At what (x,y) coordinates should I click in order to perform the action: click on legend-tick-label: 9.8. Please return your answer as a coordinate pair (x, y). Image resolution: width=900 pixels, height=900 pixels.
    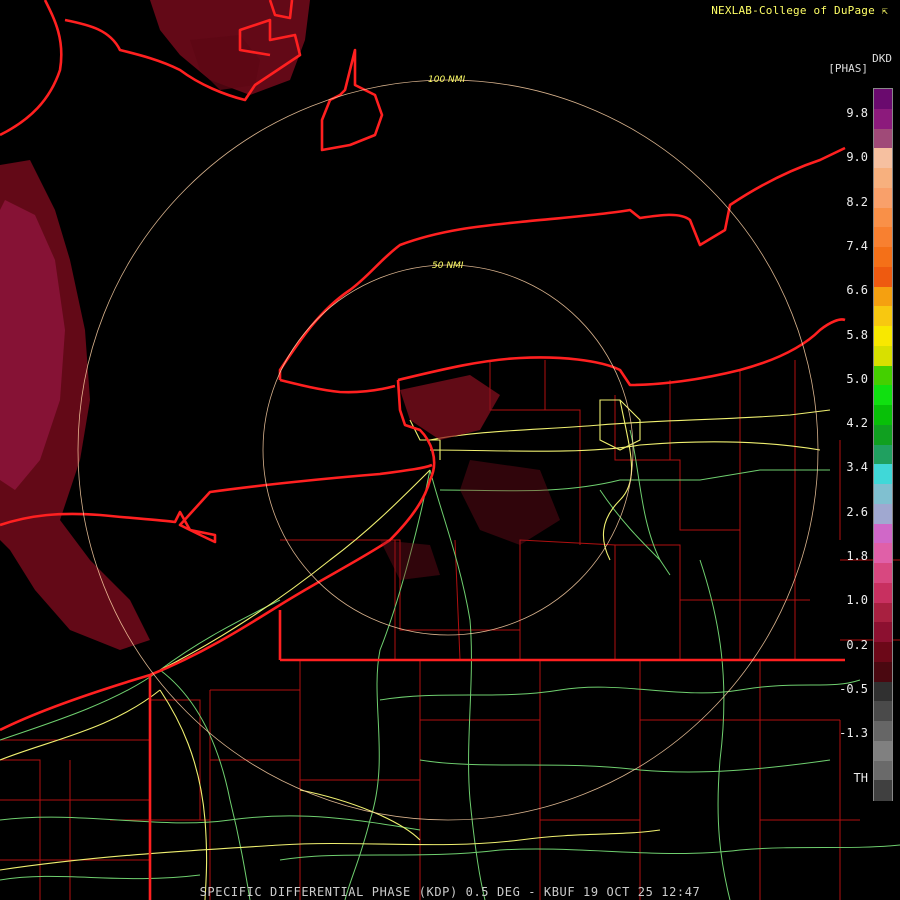
    Looking at the image, I should click on (857, 113).